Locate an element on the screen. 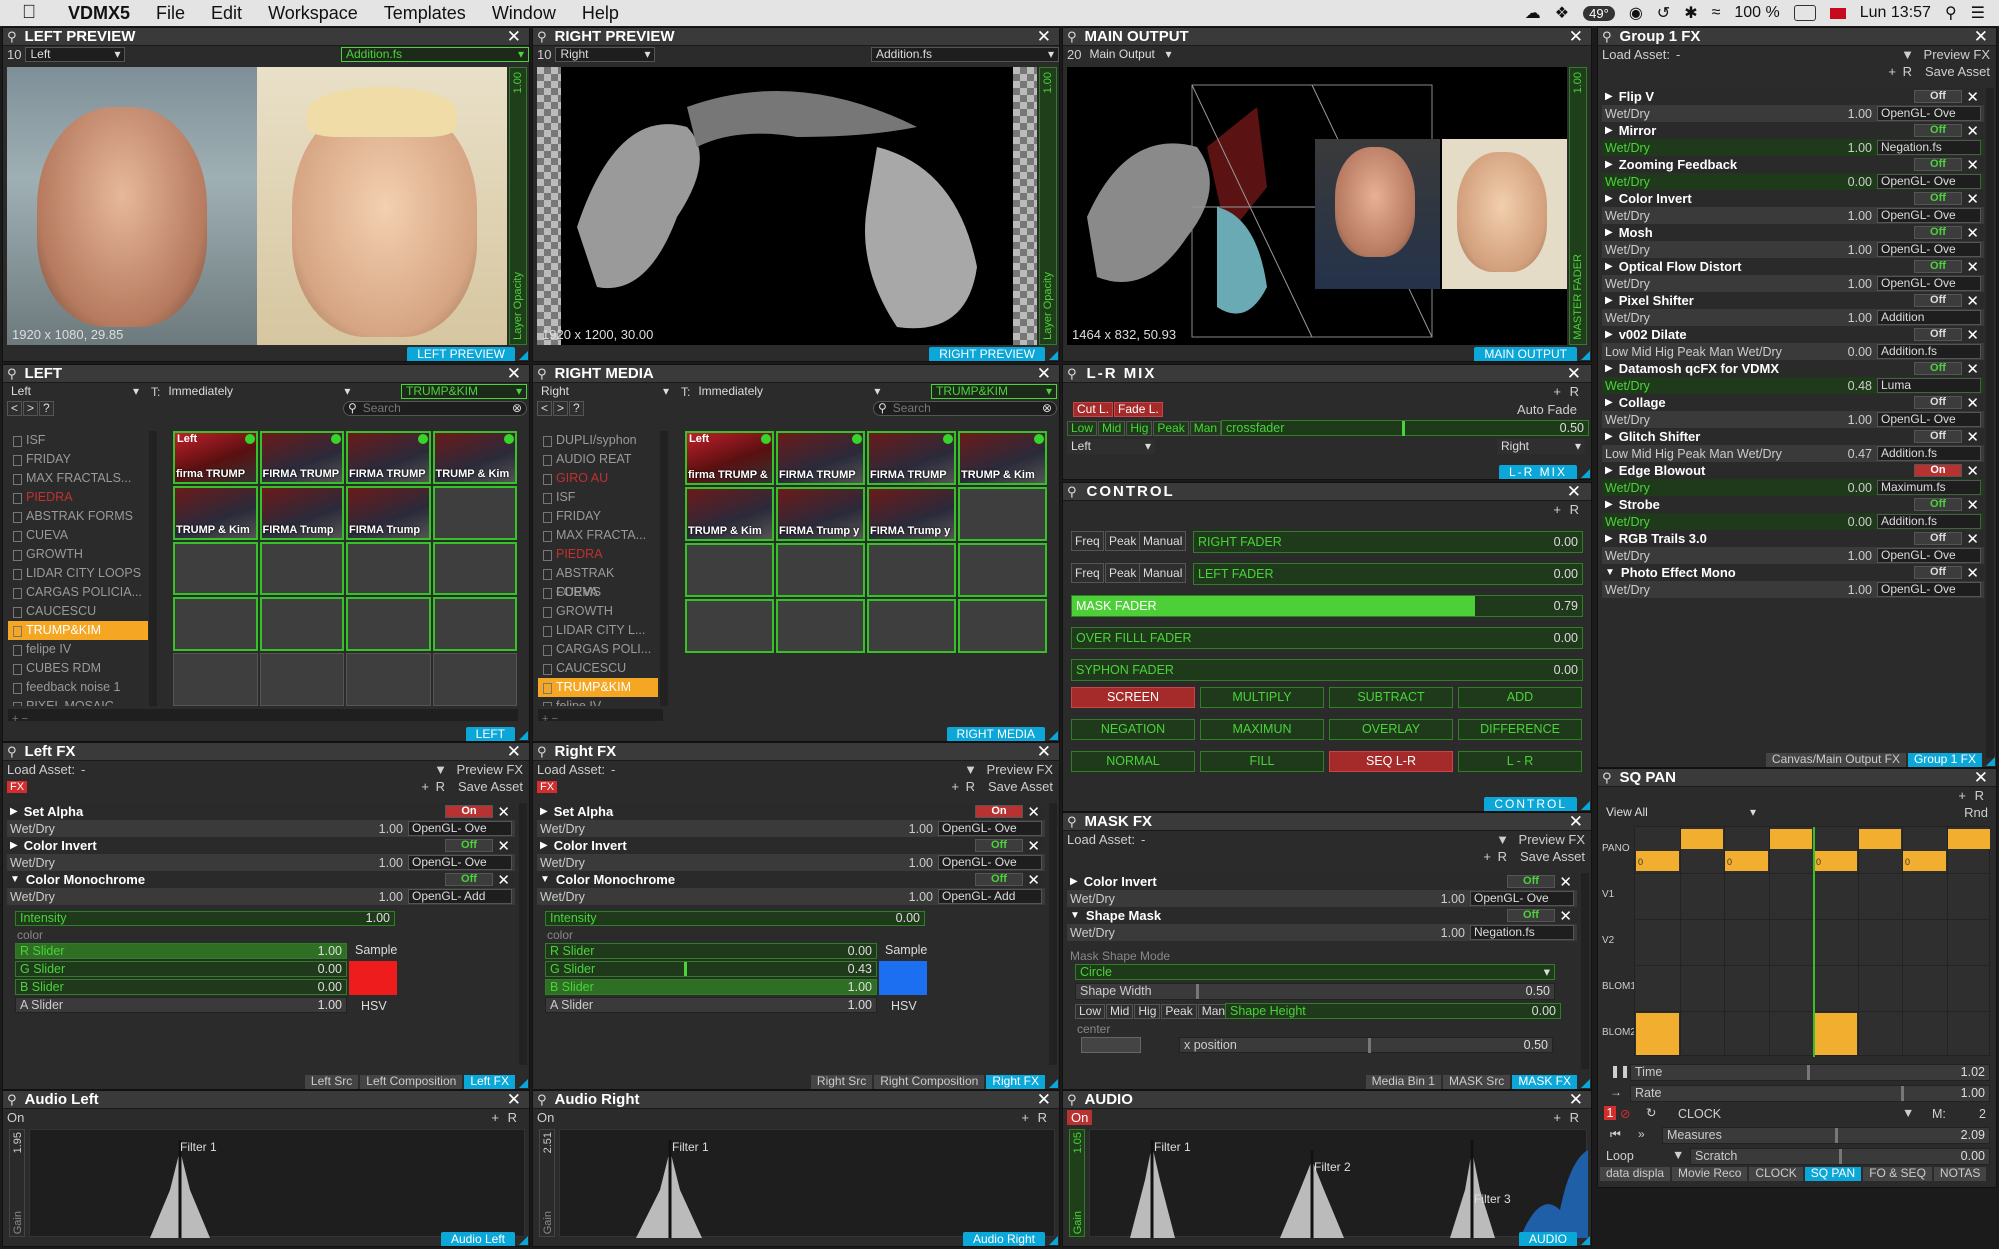  tab-left-fx: Left FX is located at coordinates (489, 1082).